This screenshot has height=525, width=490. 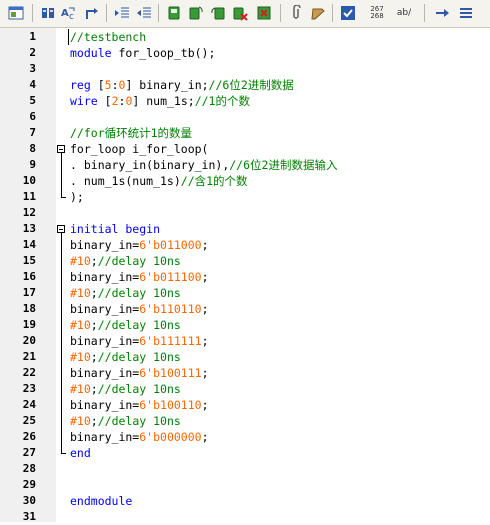 I want to click on macro-icon, so click(x=48, y=13).